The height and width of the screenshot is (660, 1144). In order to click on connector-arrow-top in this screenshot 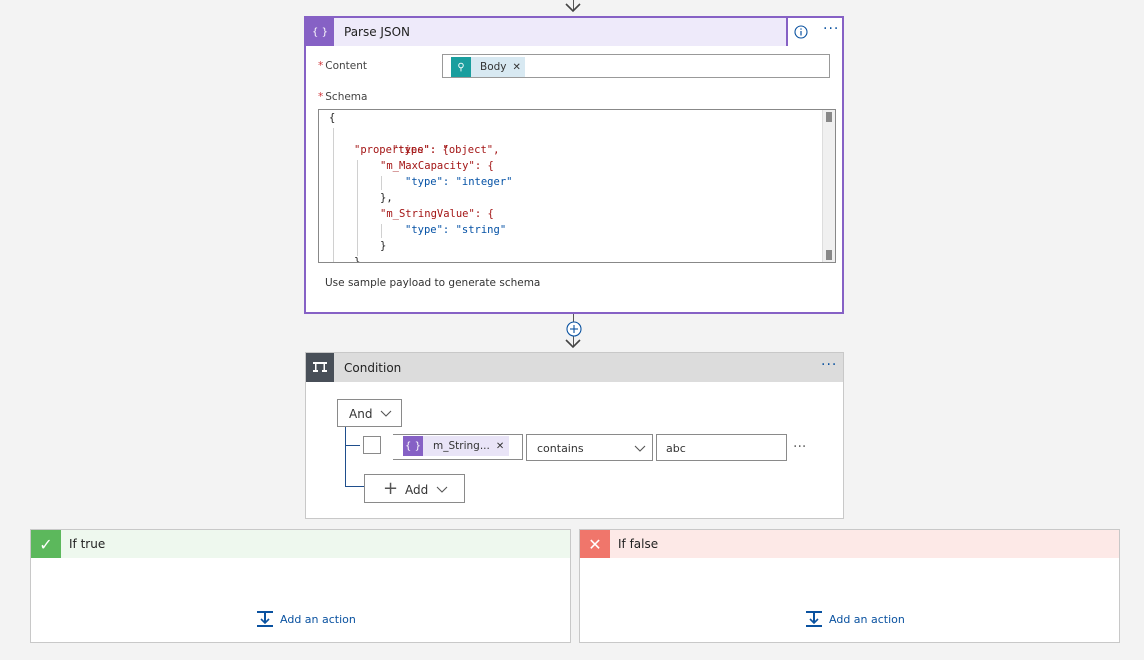, I will do `click(573, 8)`.